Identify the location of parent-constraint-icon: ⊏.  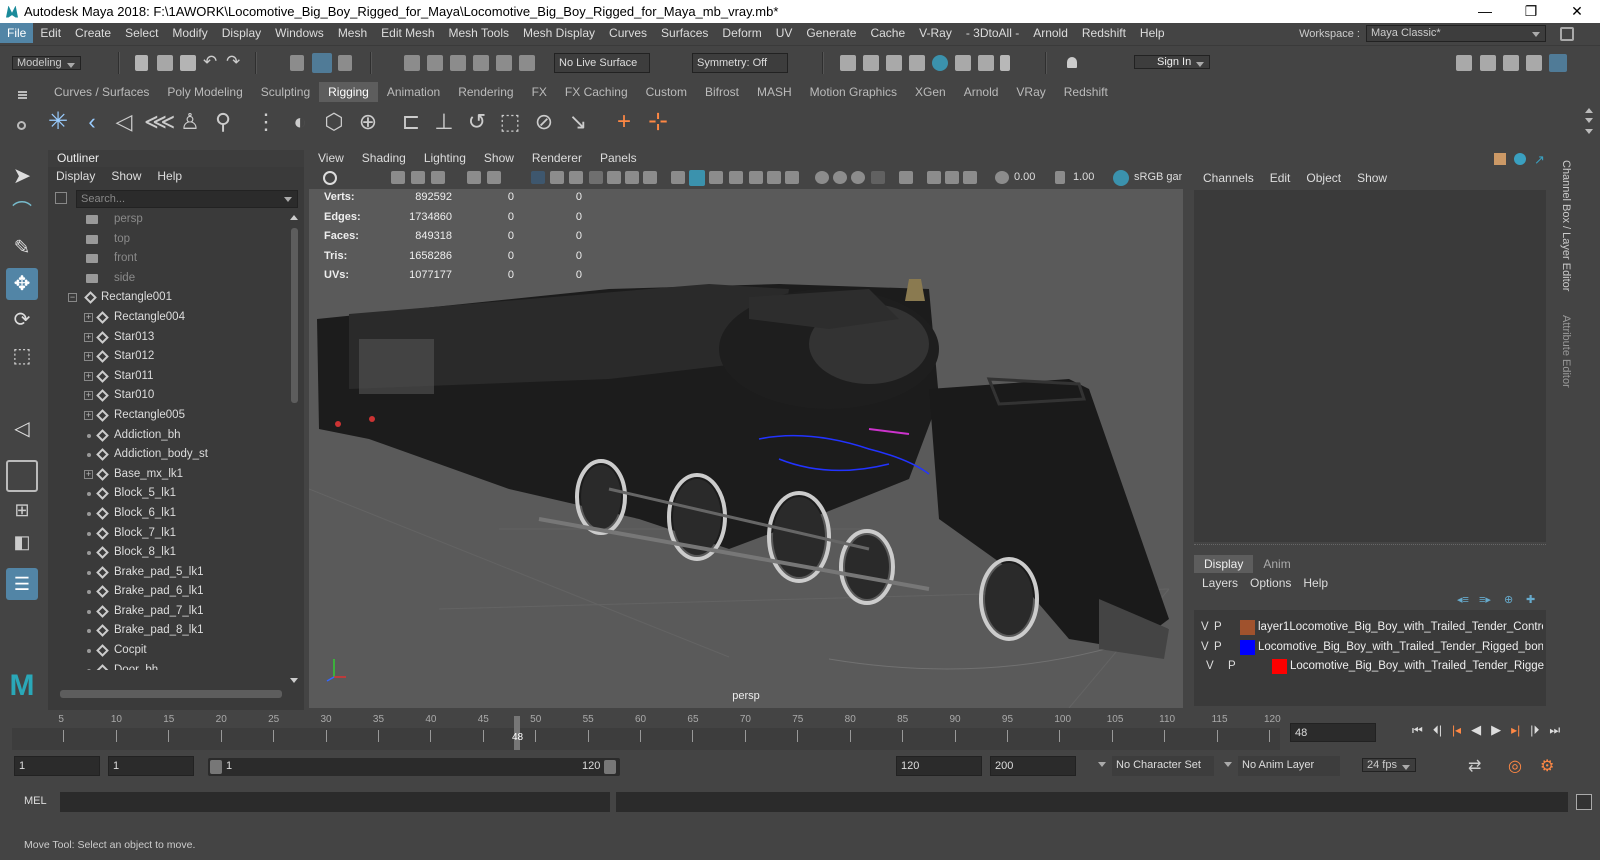
(411, 122).